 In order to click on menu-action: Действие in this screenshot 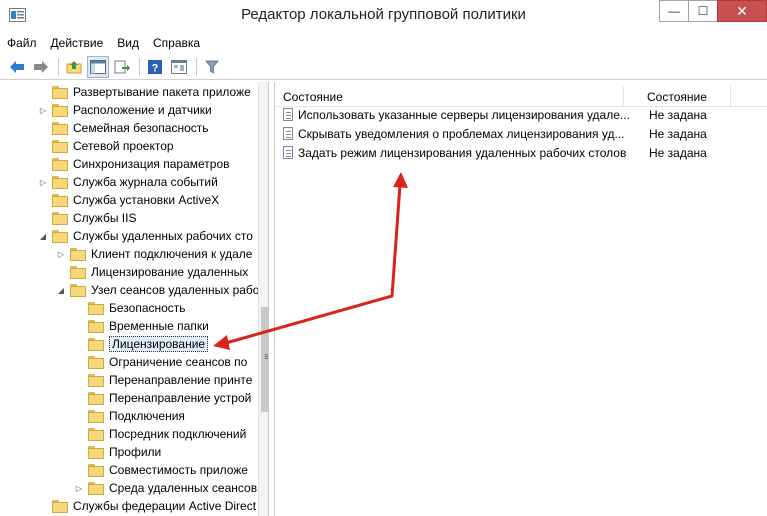, I will do `click(77, 43)`.